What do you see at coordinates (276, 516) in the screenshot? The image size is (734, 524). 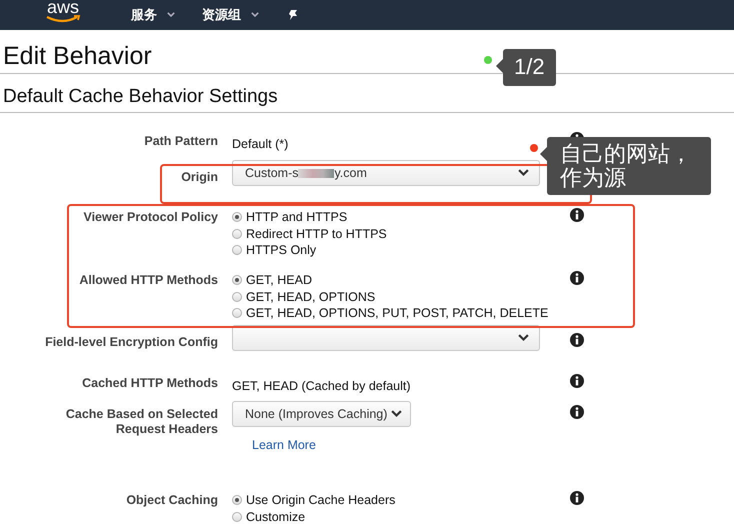 I see `radio-label: Customize` at bounding box center [276, 516].